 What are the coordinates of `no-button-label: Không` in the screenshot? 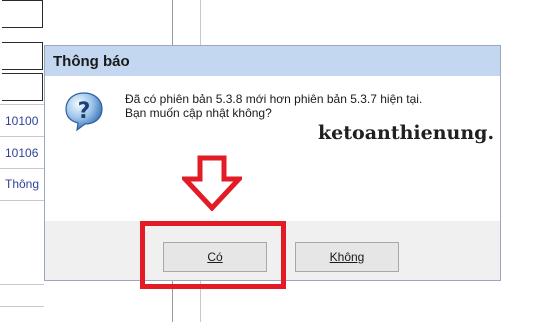 It's located at (347, 257).